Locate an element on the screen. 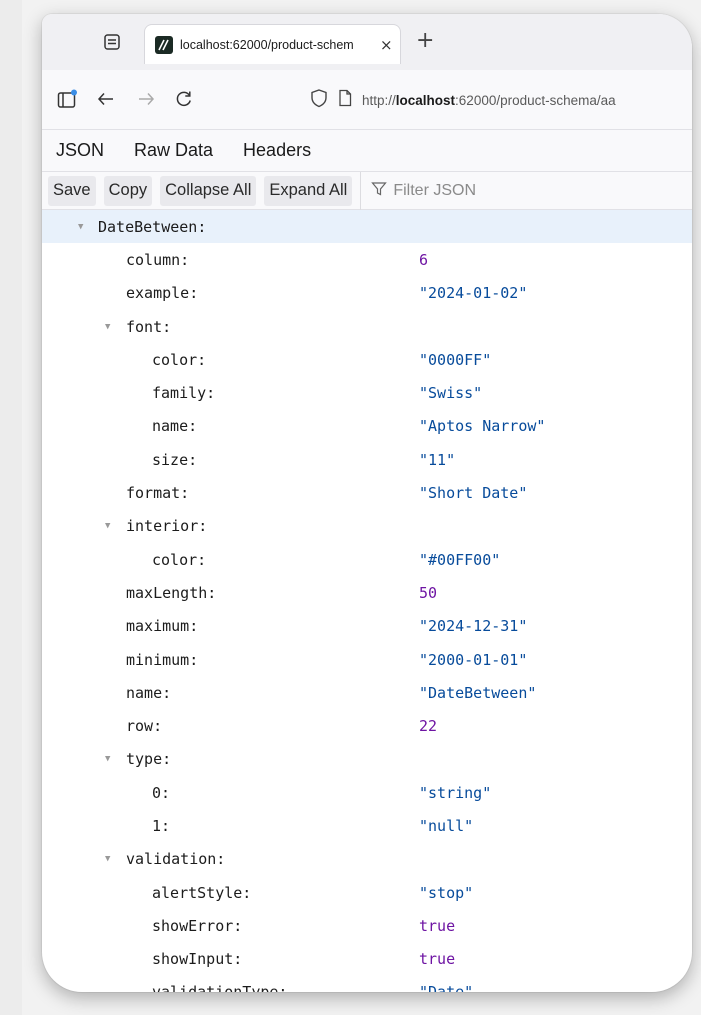 The image size is (701, 1015). tree-key: row: is located at coordinates (144, 726).